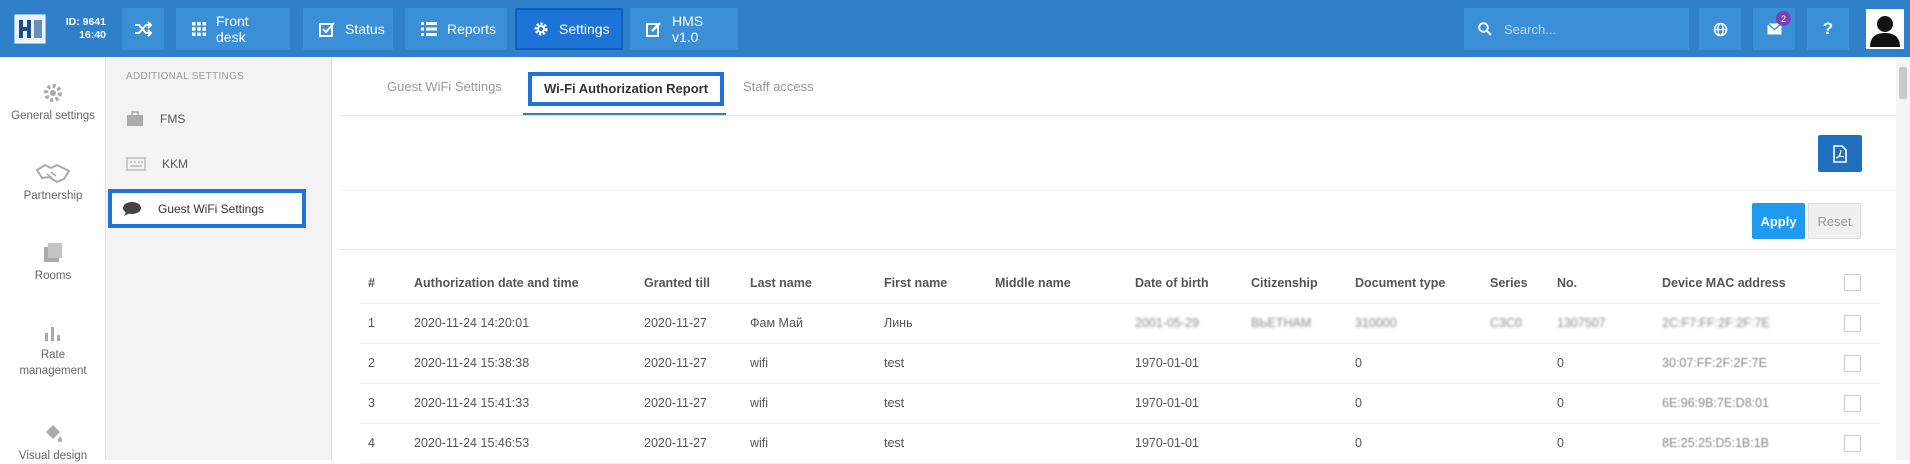 The image size is (1910, 464). I want to click on column-header: No., so click(1601, 283).